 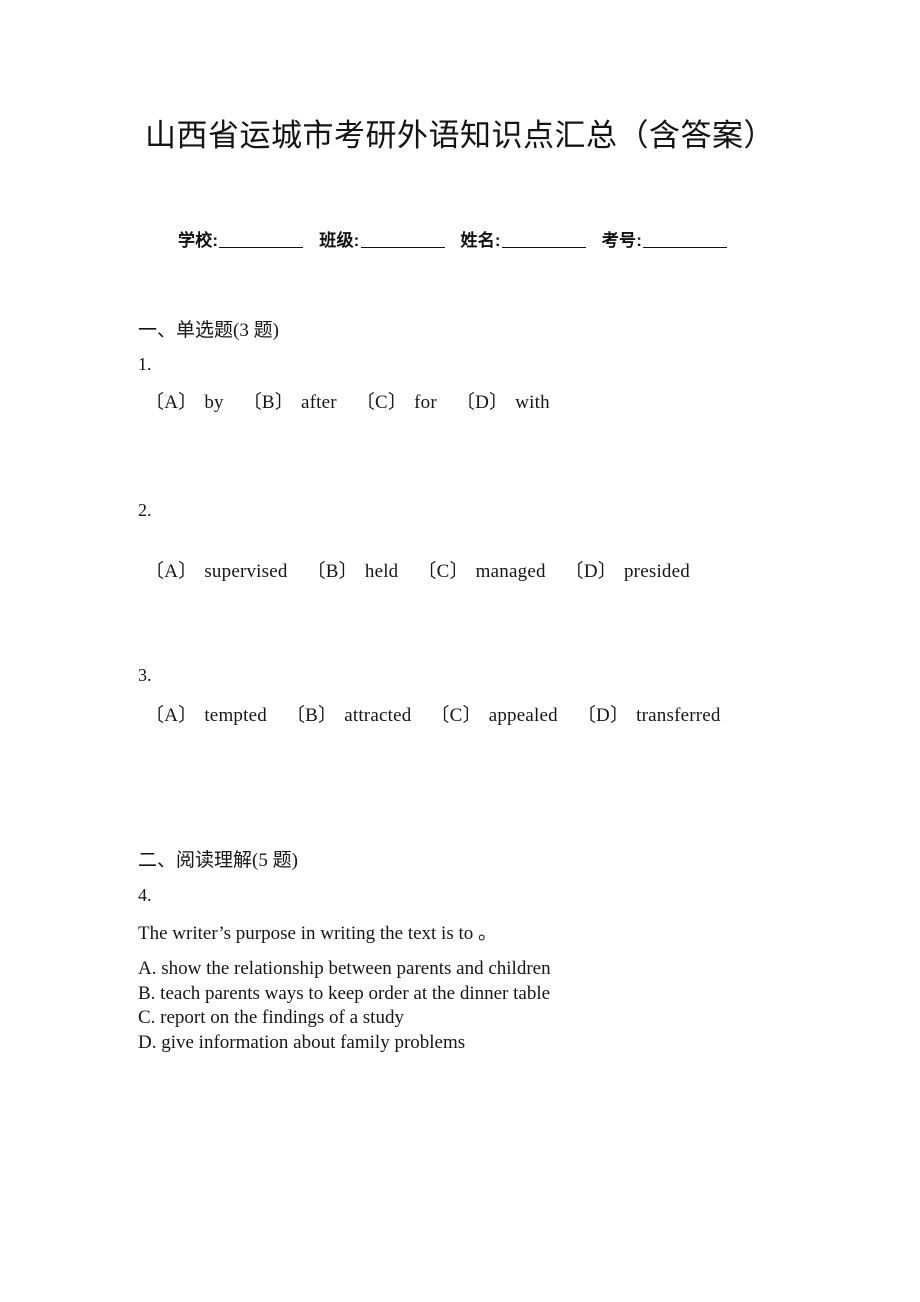 What do you see at coordinates (332, 571) in the screenshot?
I see `option-key-2b: 〔B〕` at bounding box center [332, 571].